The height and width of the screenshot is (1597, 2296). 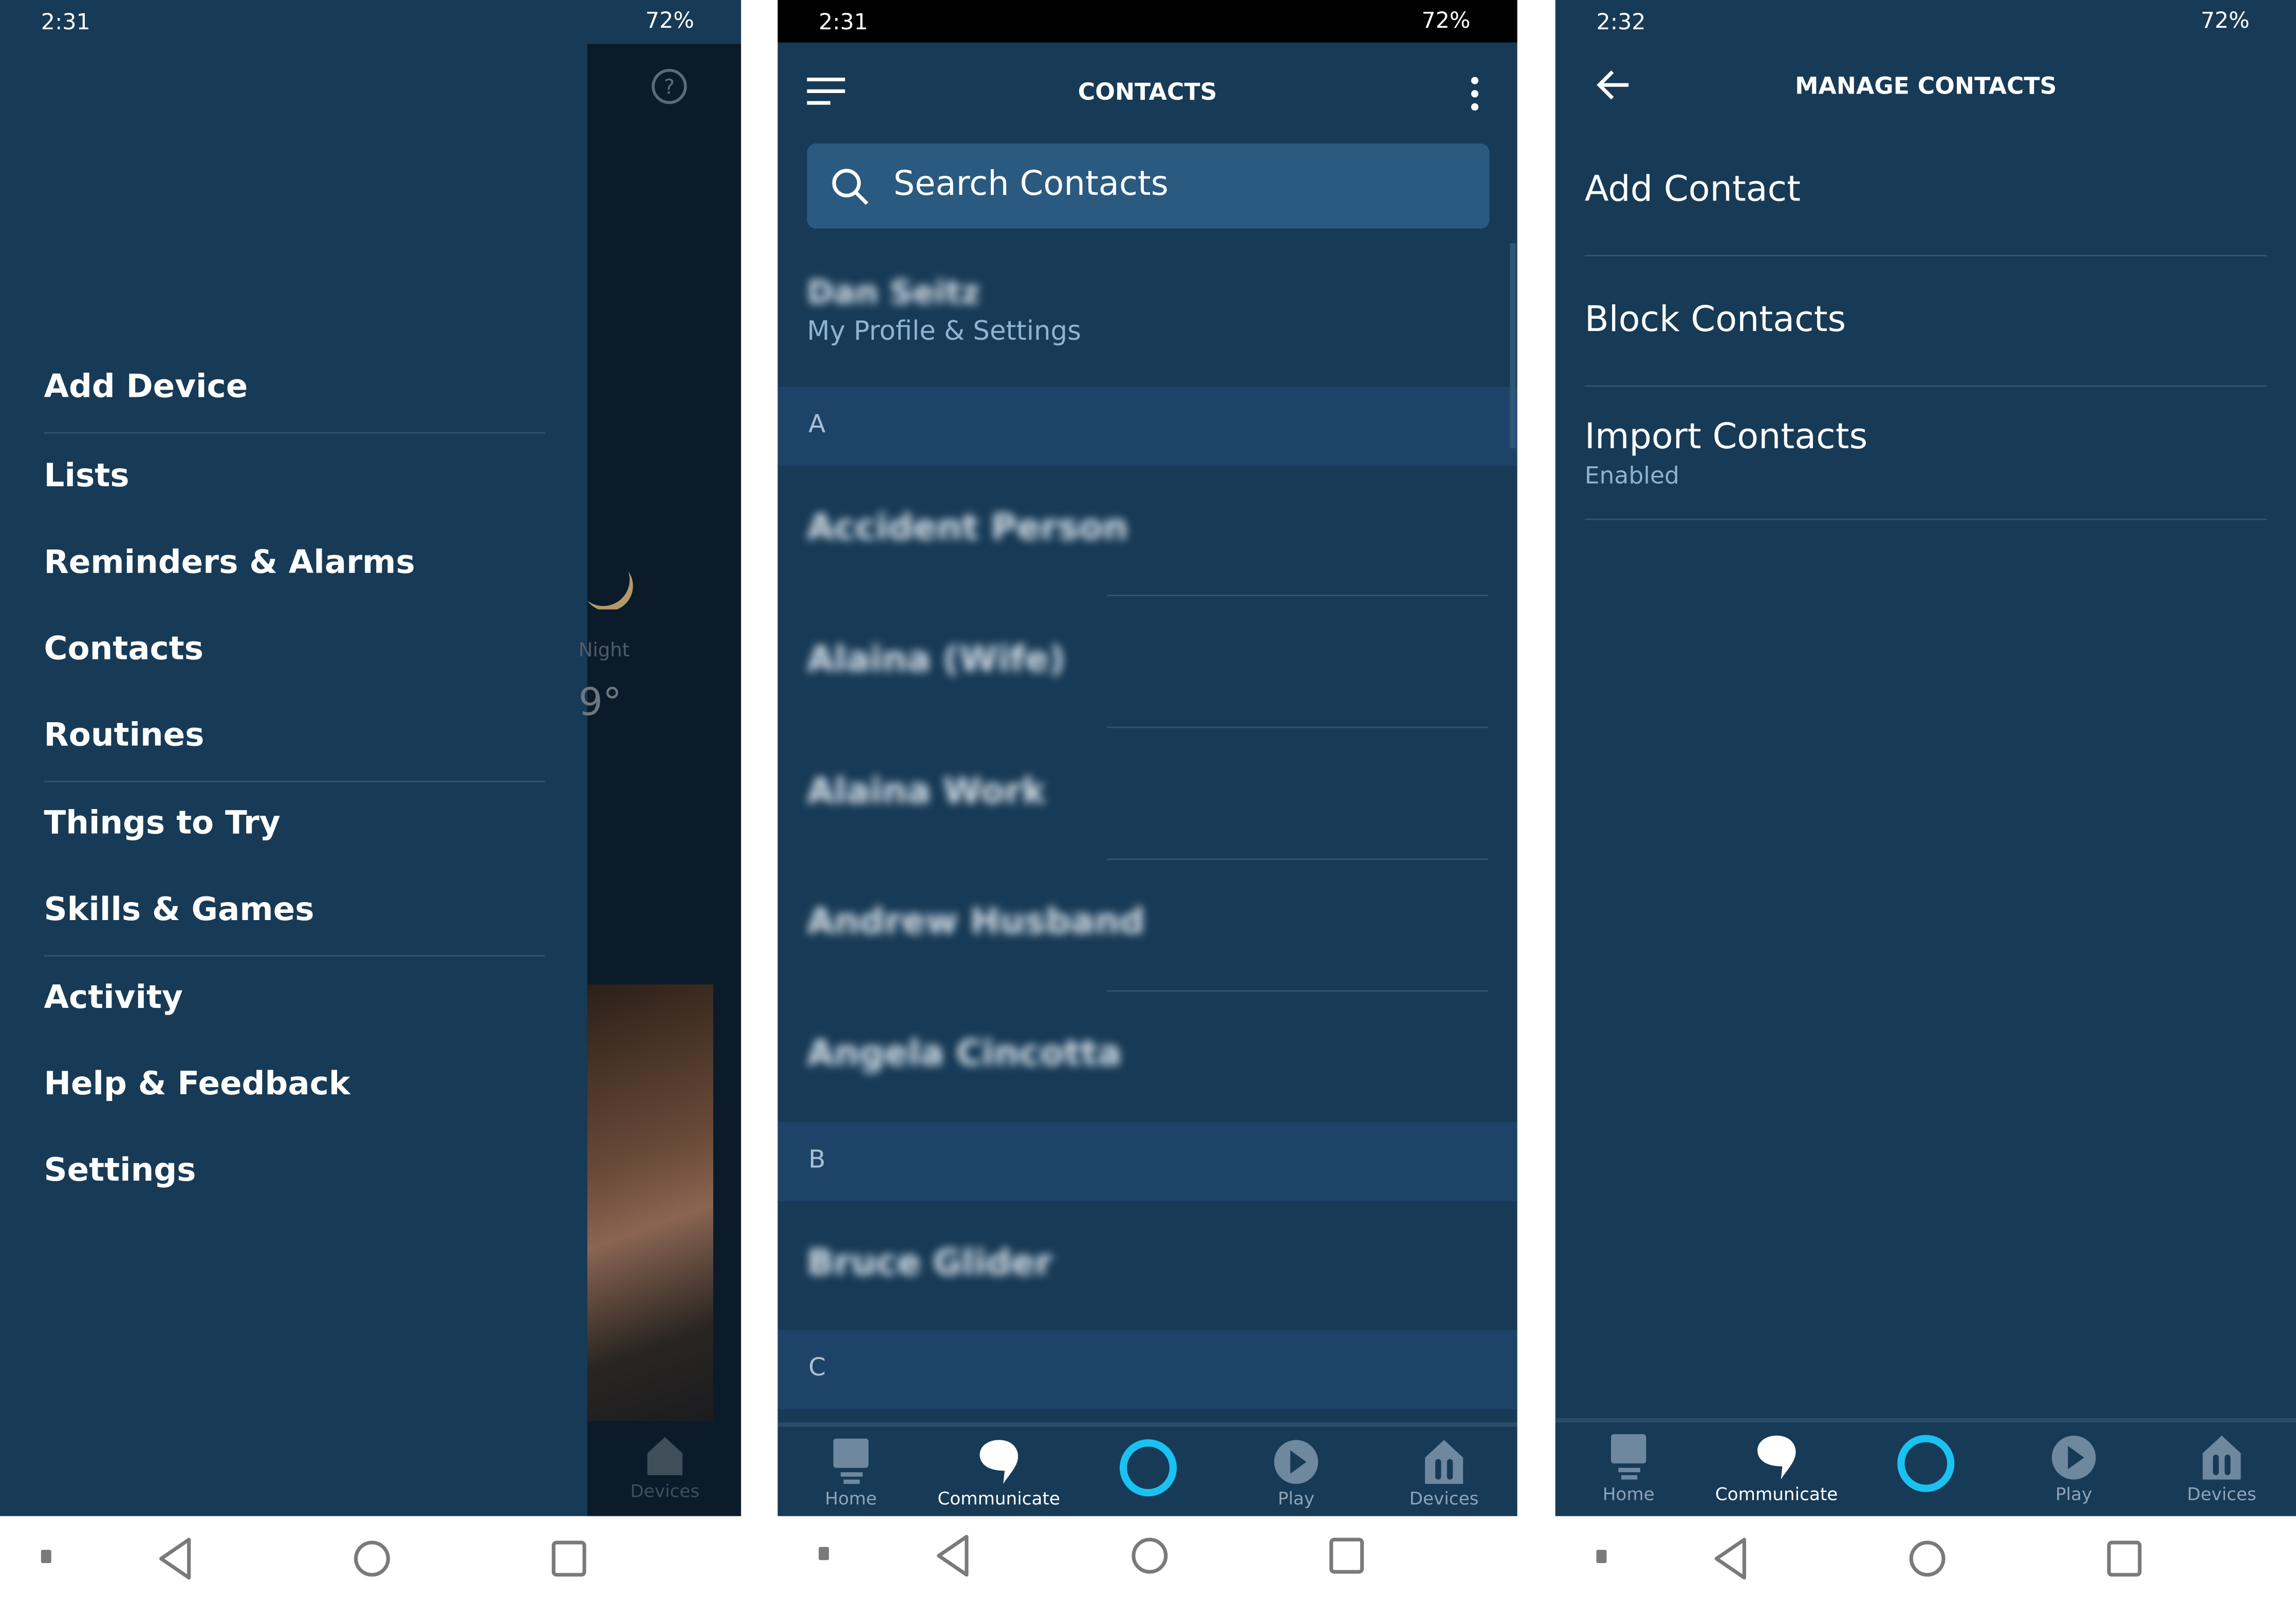 I want to click on status-time: 2:32, so click(x=1621, y=22).